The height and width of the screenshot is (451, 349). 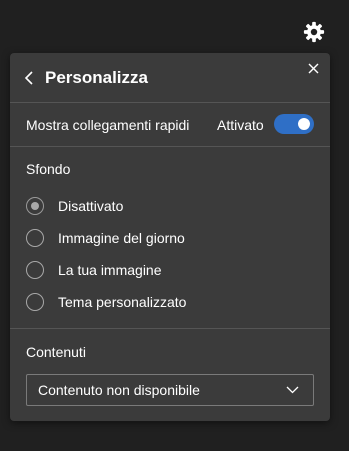 I want to click on gear-icon, so click(x=314, y=32).